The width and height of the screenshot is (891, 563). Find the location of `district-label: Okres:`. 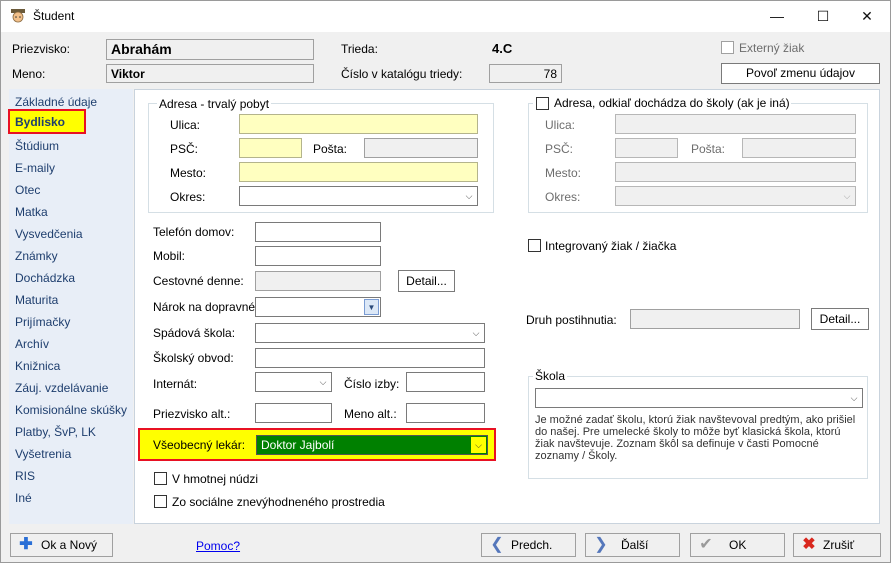

district-label: Okres: is located at coordinates (188, 197).